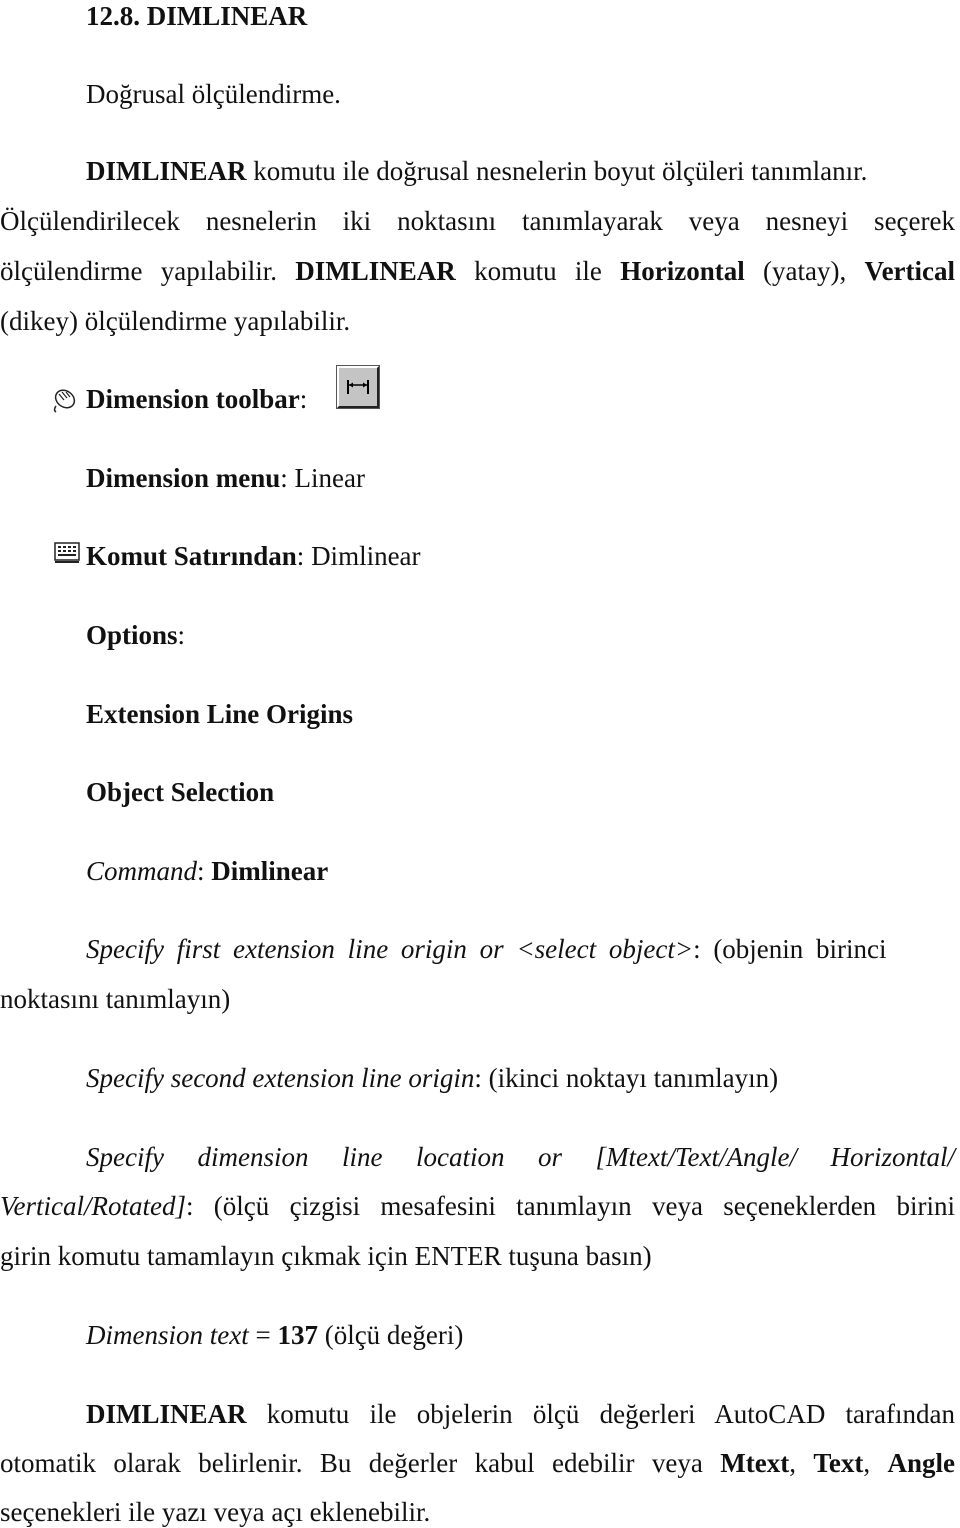 The width and height of the screenshot is (960, 1528). What do you see at coordinates (275, 1335) in the screenshot?
I see `dimension-text-line: Dimension text = 137 (ölçü değeri)` at bounding box center [275, 1335].